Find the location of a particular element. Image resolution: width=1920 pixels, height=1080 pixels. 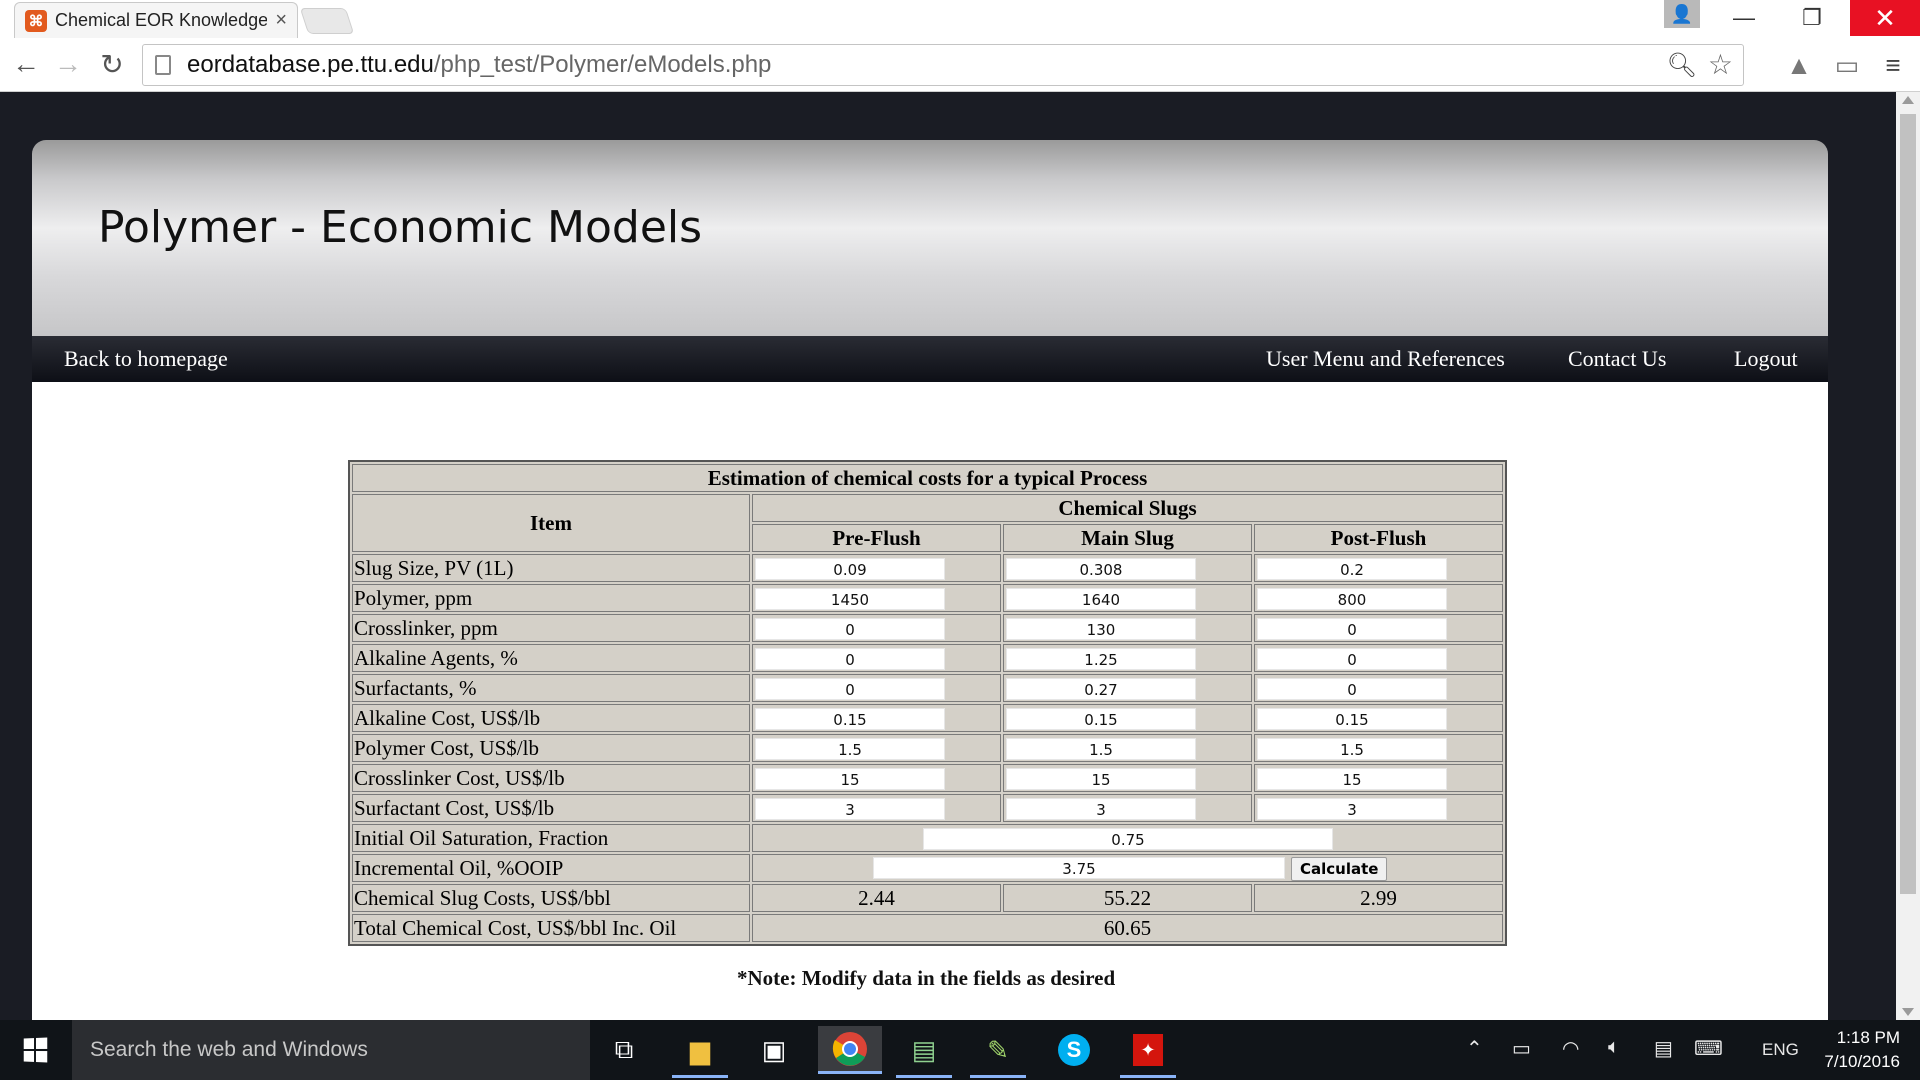

oil-saturation-input: 0.75 is located at coordinates (1128, 838).